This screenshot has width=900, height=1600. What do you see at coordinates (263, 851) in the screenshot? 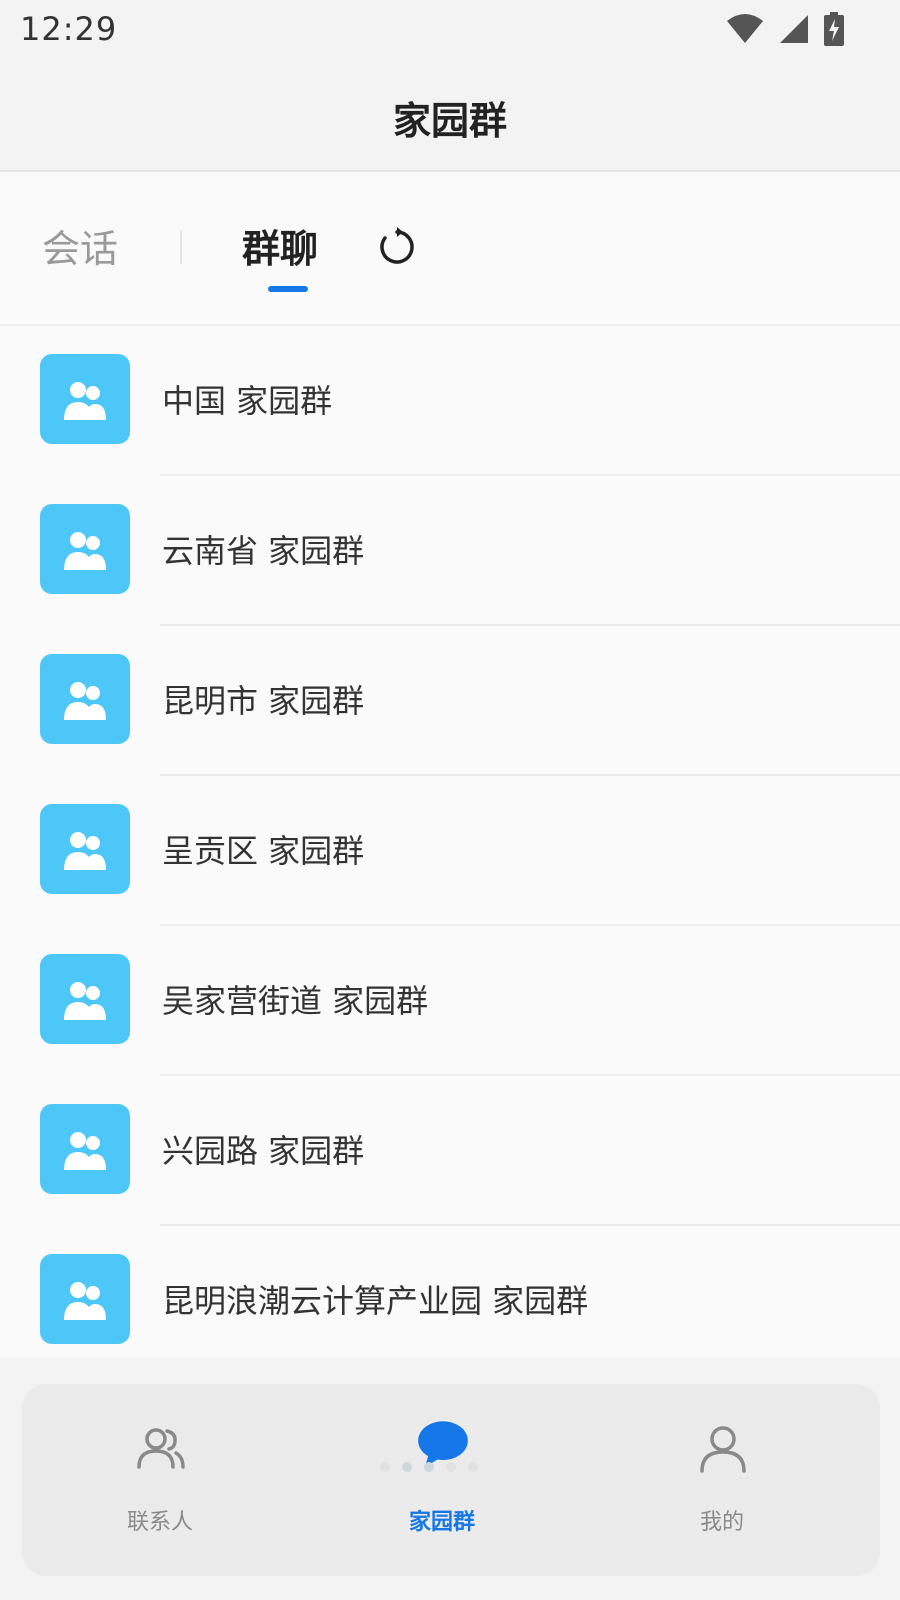
I see `group-name: 呈贡区 家园群` at bounding box center [263, 851].